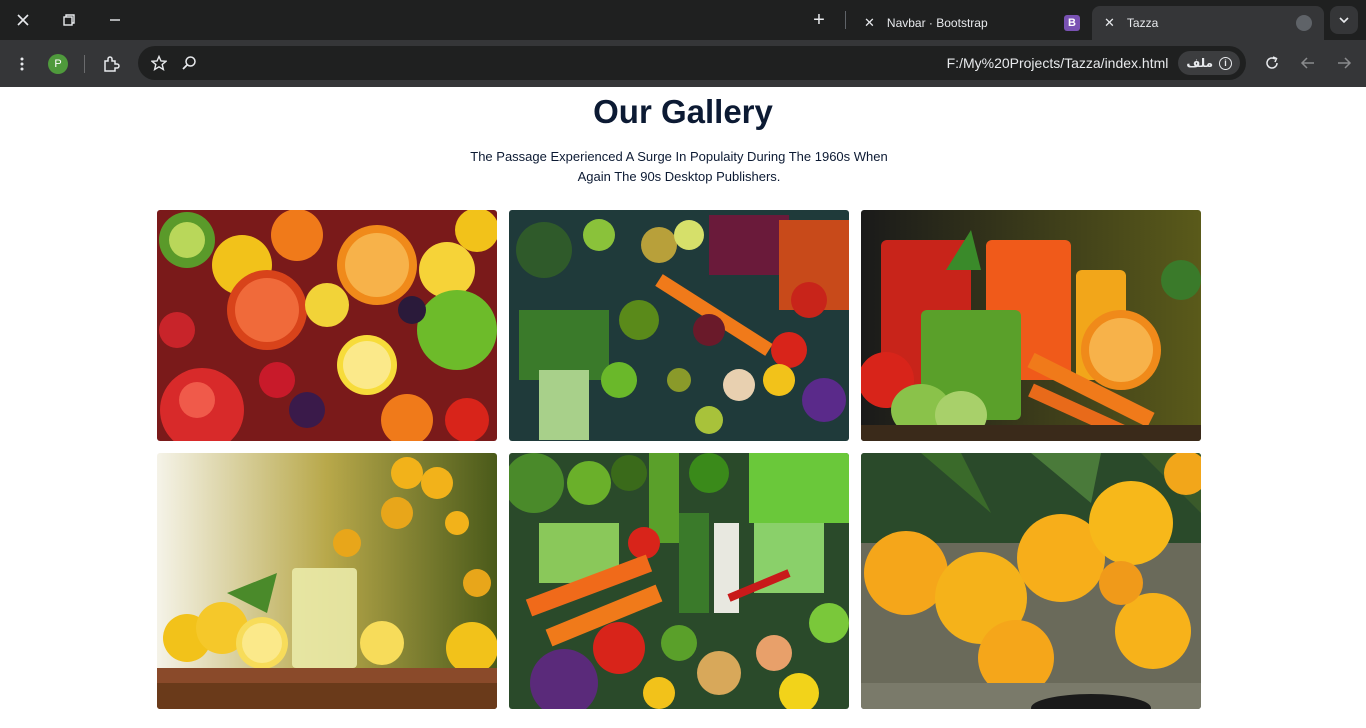  I want to click on site-info-chip: ملف i, so click(1209, 63).